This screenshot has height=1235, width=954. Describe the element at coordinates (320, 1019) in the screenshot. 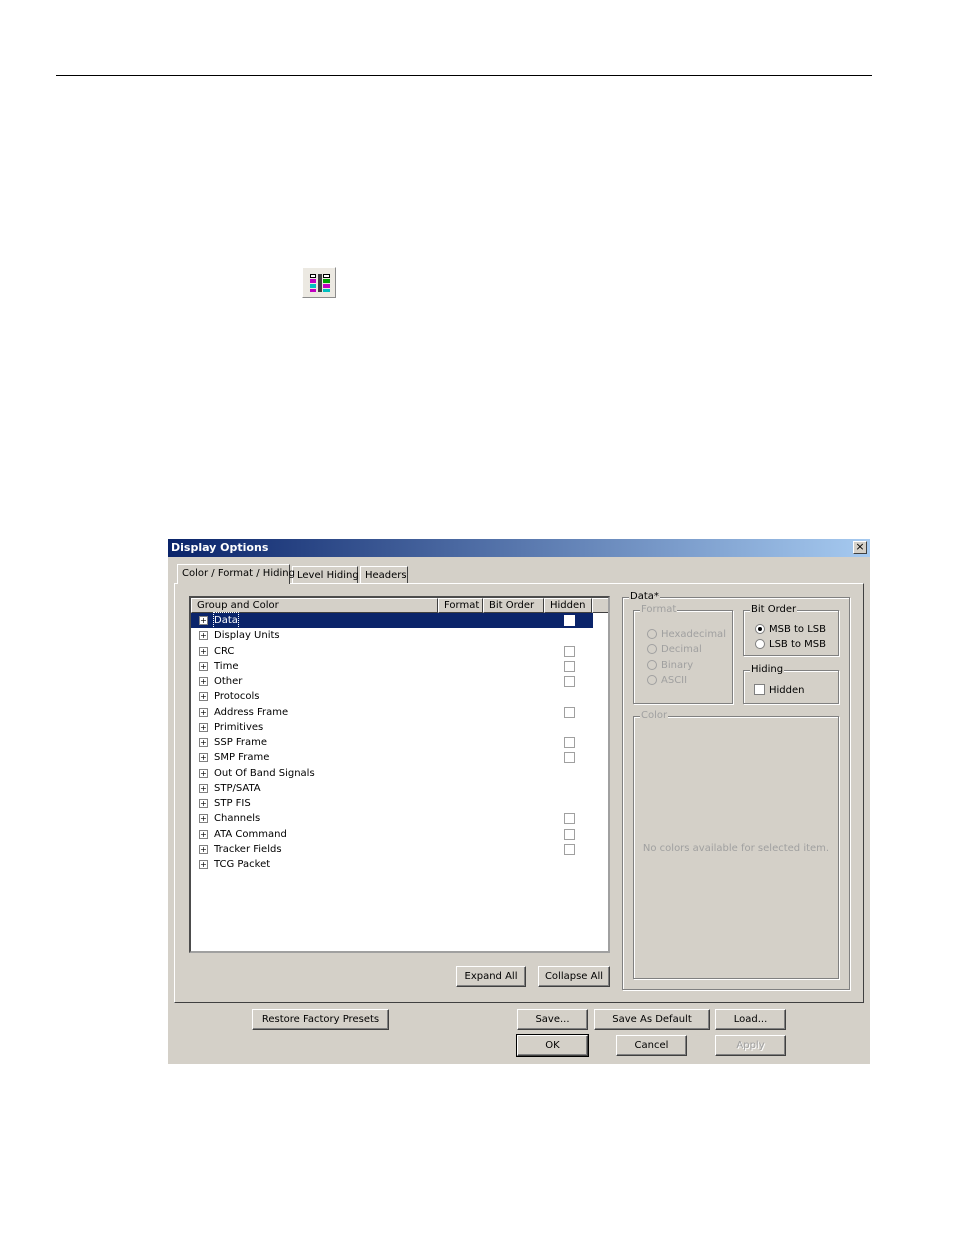

I see `restore-factory-presets-button: Restore Factory Presets` at that location.